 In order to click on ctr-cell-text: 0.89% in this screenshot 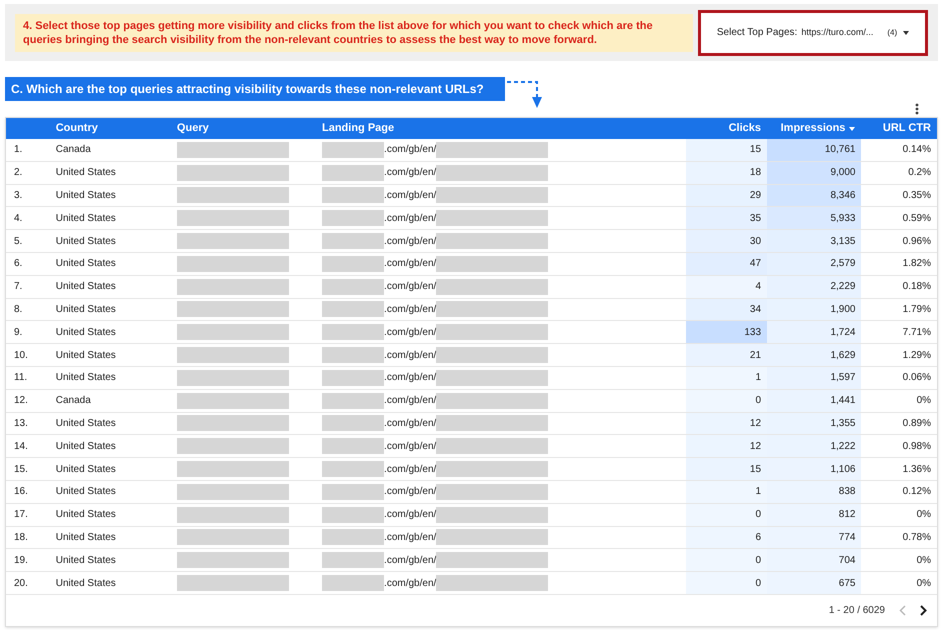, I will do `click(917, 423)`.